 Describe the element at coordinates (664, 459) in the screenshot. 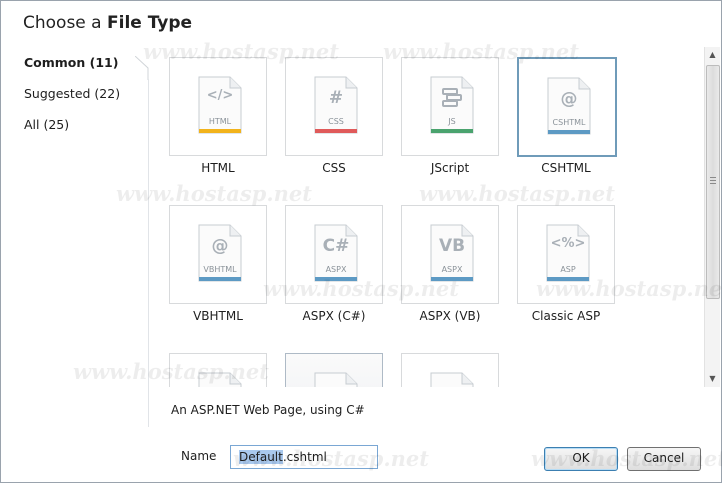

I see `cancel-button: Cancel` at that location.